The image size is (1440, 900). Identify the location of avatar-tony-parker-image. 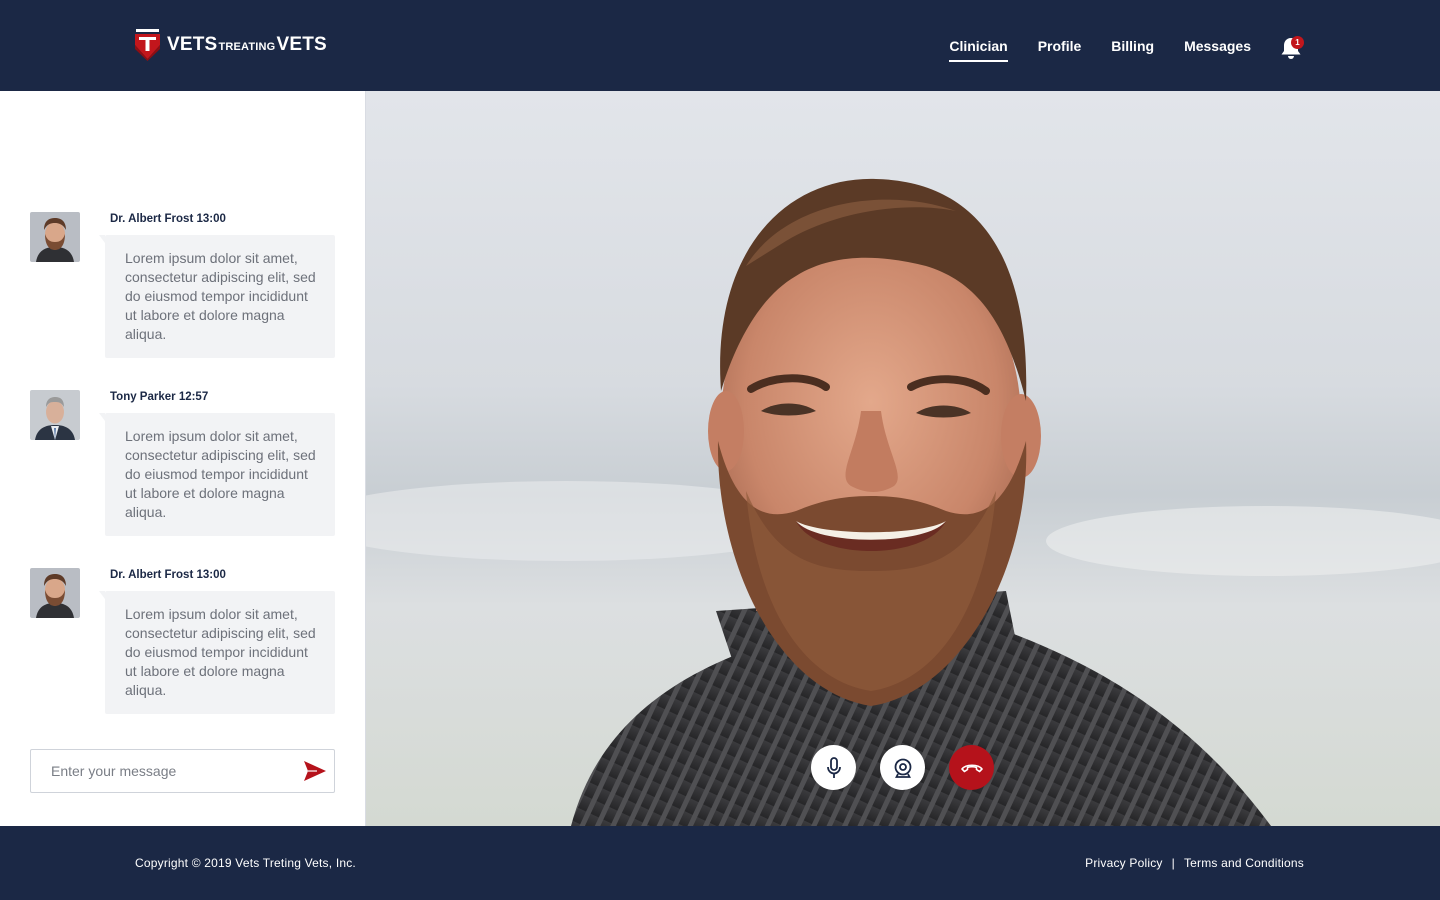
(55, 415).